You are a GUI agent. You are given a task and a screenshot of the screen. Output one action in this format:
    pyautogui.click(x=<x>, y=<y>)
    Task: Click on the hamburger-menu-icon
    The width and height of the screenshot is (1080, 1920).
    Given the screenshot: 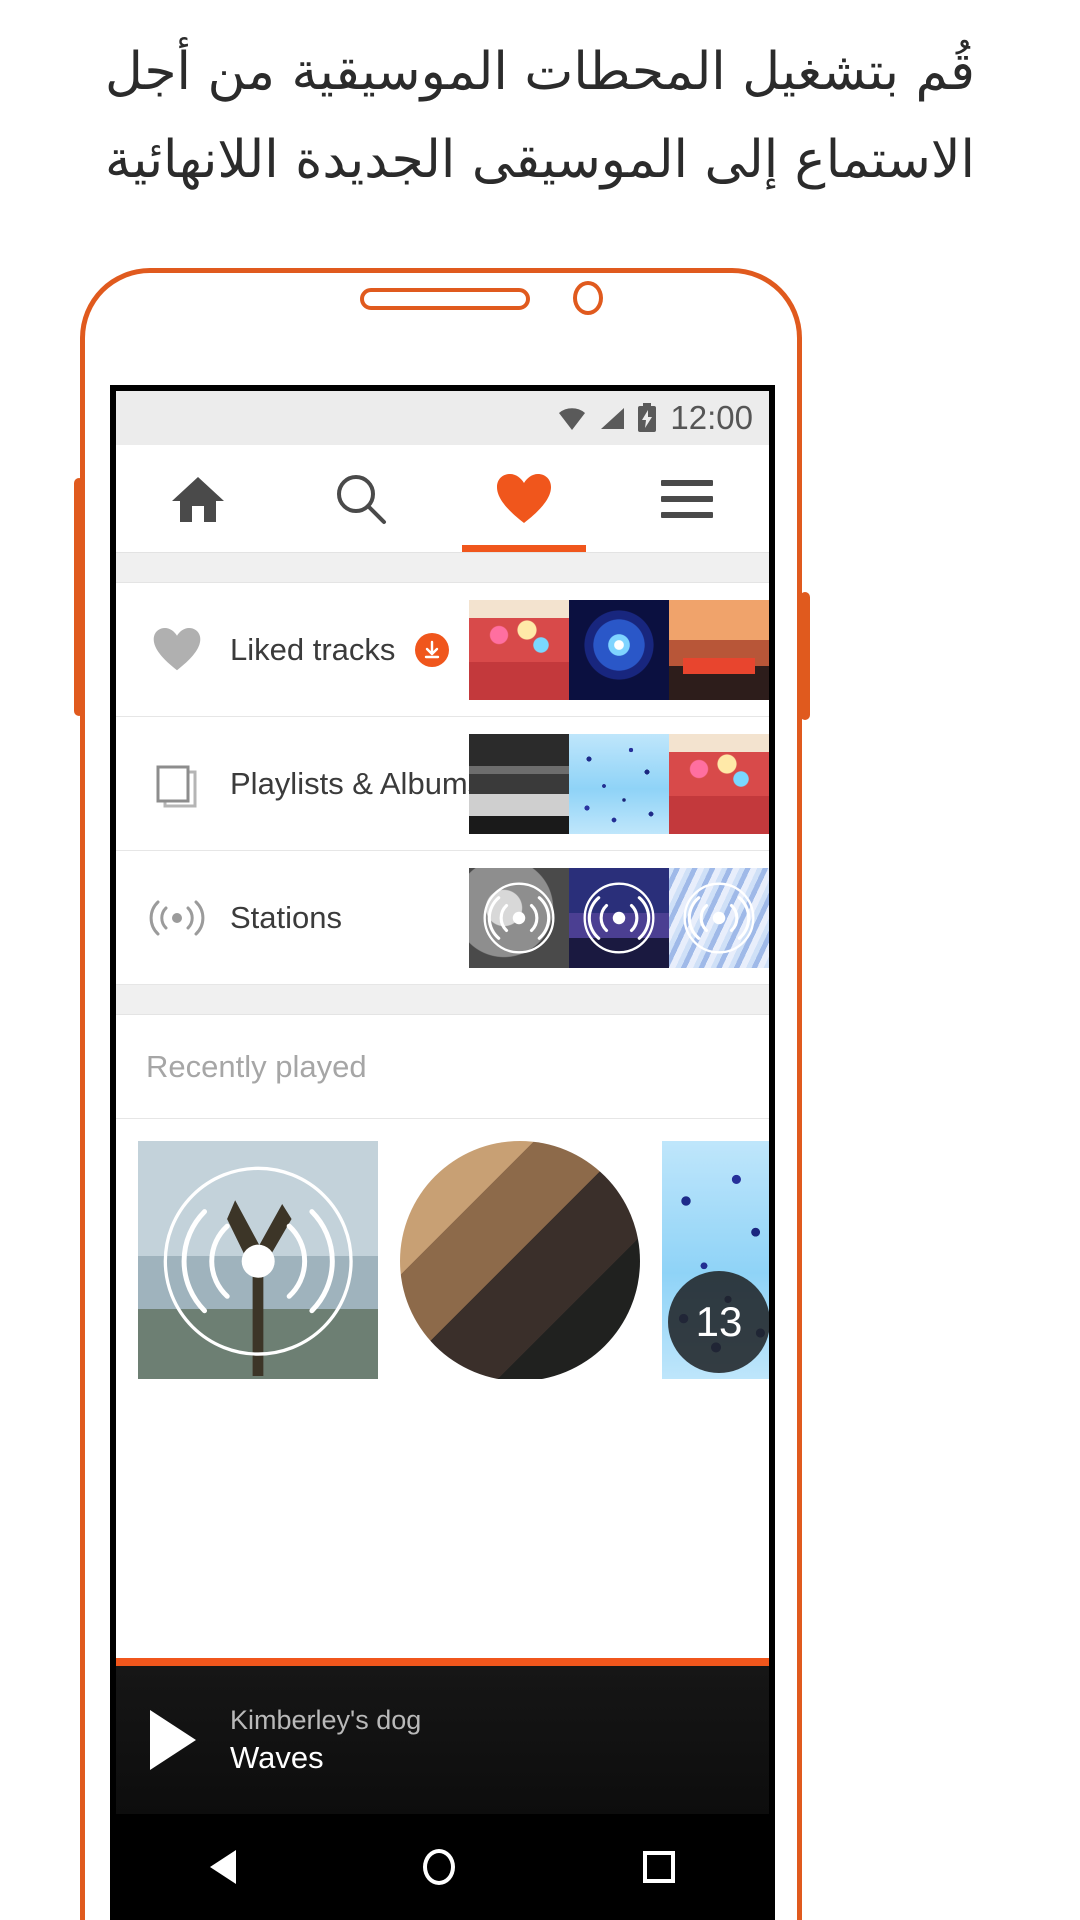 What is the action you would take?
    pyautogui.click(x=687, y=498)
    